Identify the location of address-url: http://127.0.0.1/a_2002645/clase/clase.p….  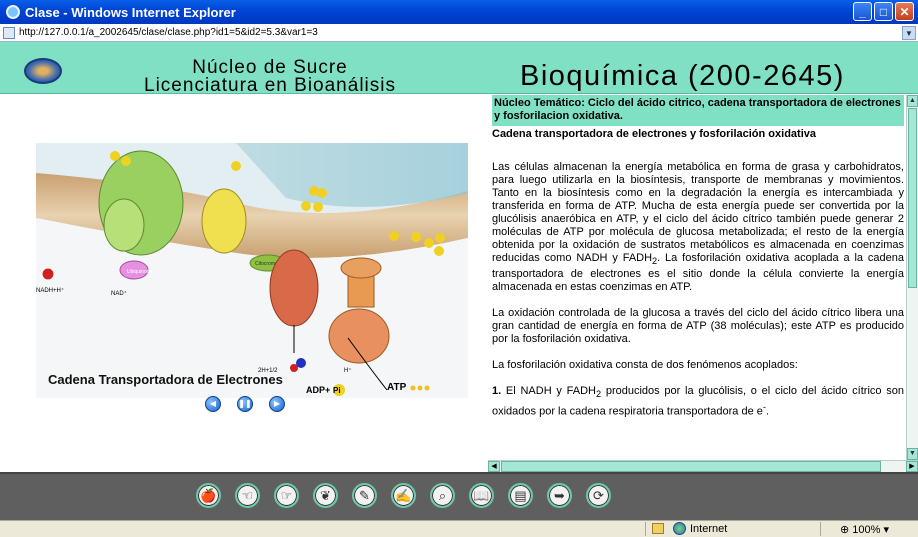
(168, 32).